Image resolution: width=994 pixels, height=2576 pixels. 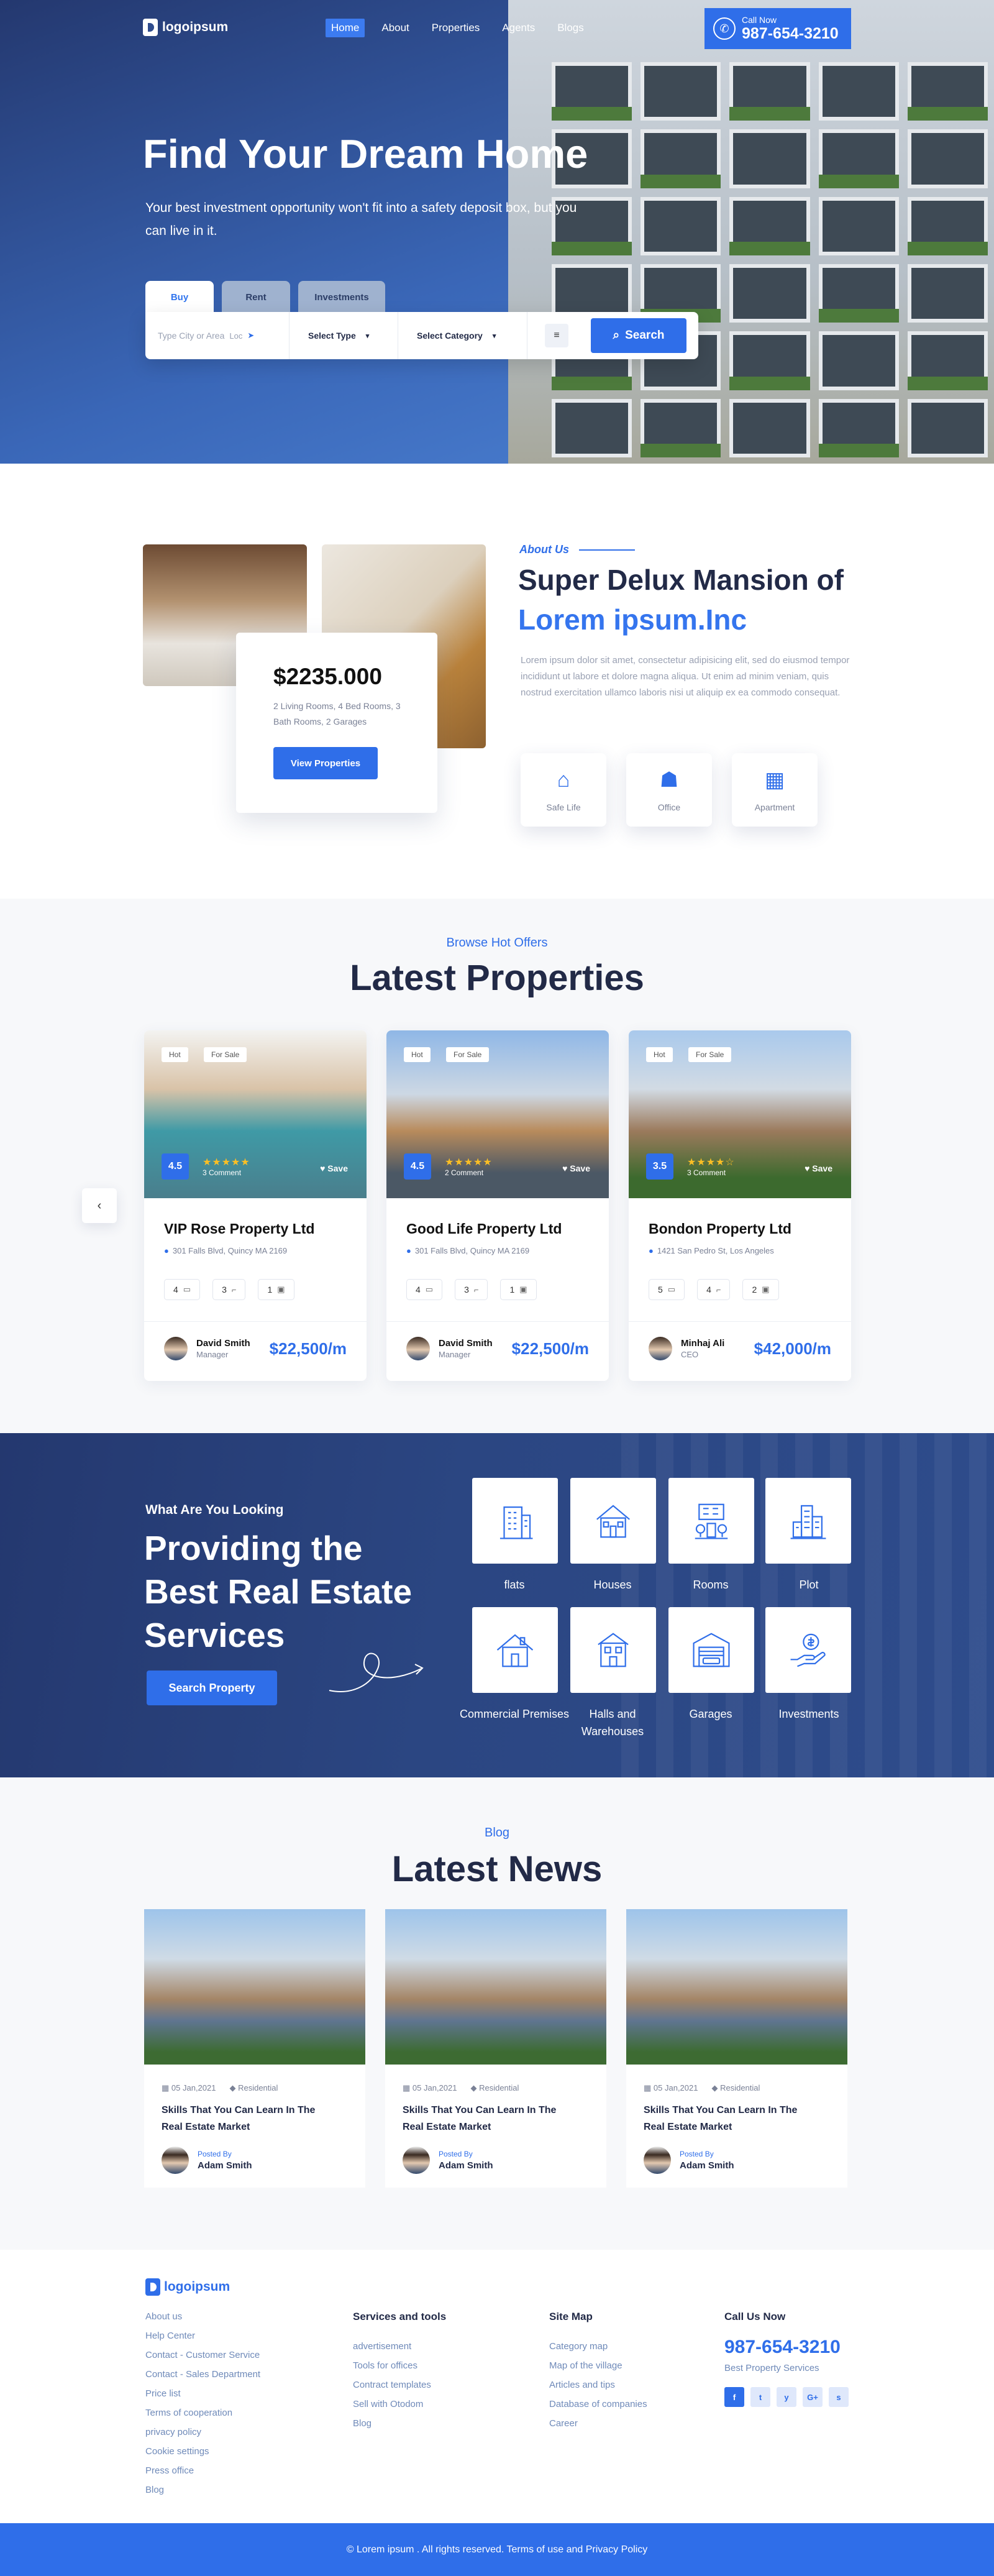 I want to click on google-plus-icon: G+, so click(x=813, y=2397).